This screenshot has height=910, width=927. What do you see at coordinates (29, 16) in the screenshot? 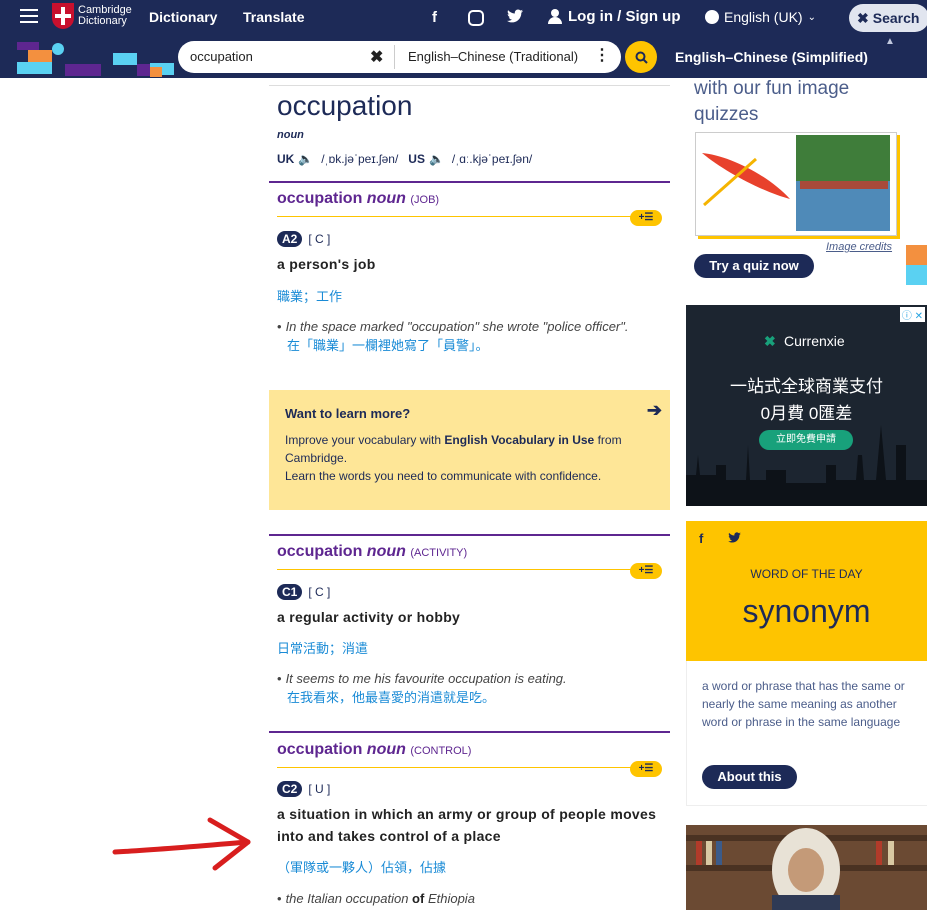
I see `hamburger-menu-icon` at bounding box center [29, 16].